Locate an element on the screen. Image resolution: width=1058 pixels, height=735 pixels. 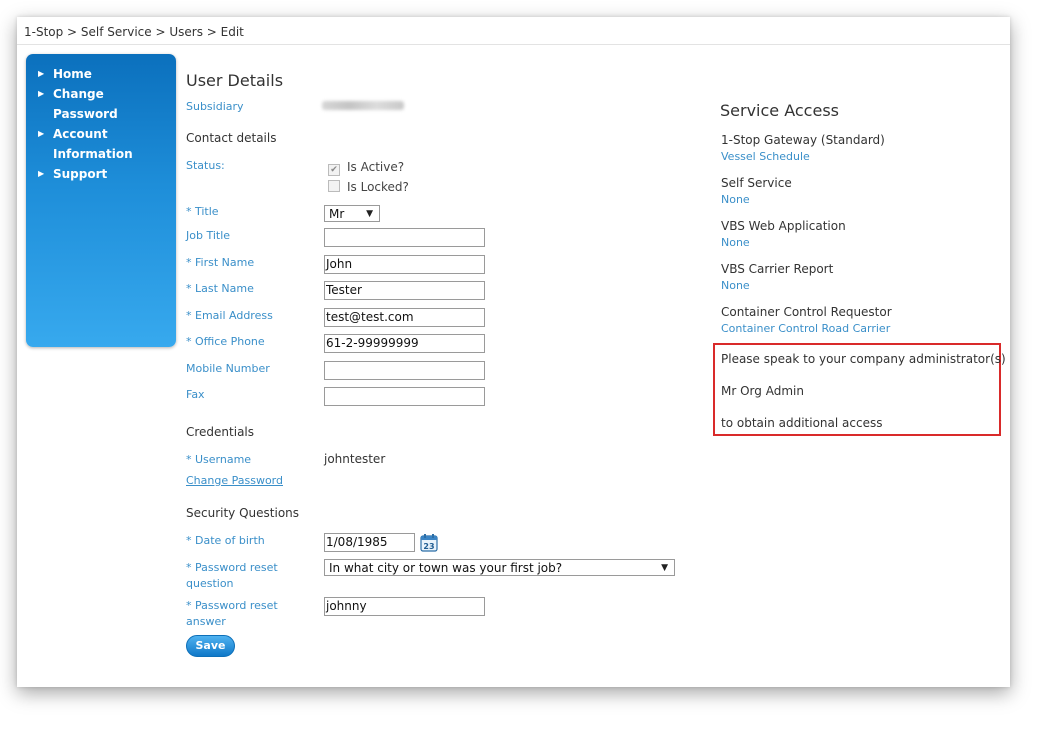
title-label: * Title is located at coordinates (202, 211).